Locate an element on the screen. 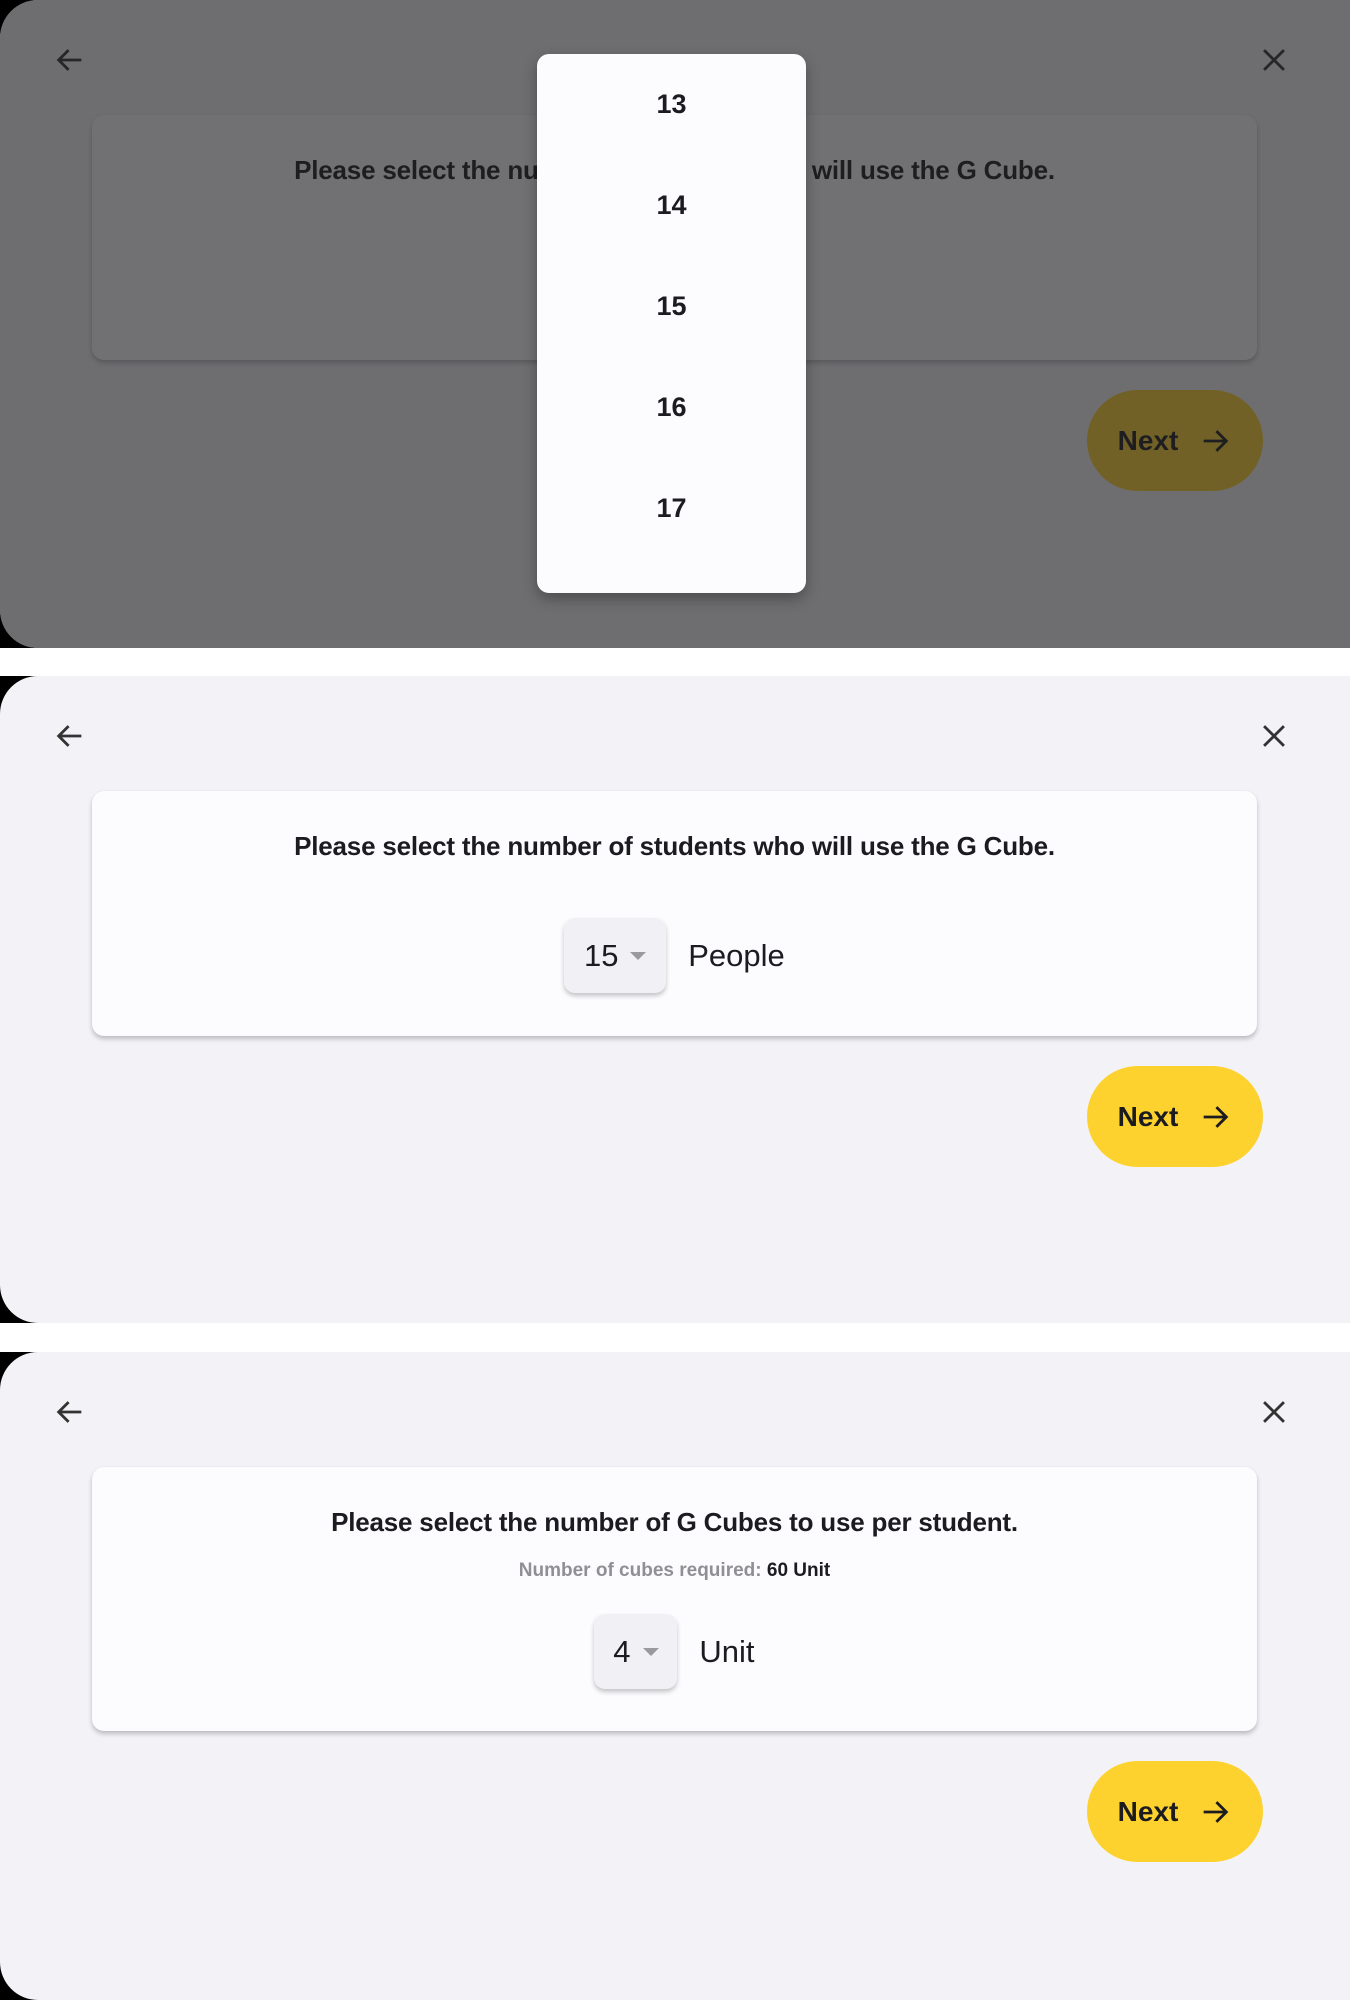 Image resolution: width=1350 pixels, height=2000 pixels. menu-option: 17 is located at coordinates (671, 508).